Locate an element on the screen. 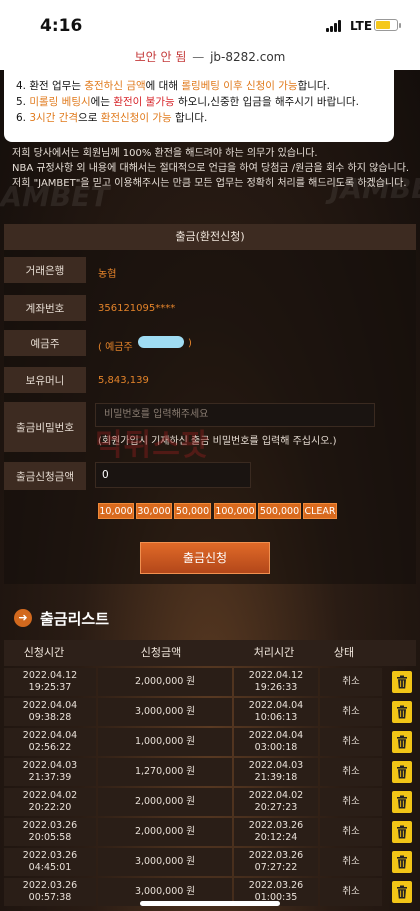 This screenshot has height=911, width=420. process-time-cell: 2022.04.12 19:26:33 is located at coordinates (276, 682).